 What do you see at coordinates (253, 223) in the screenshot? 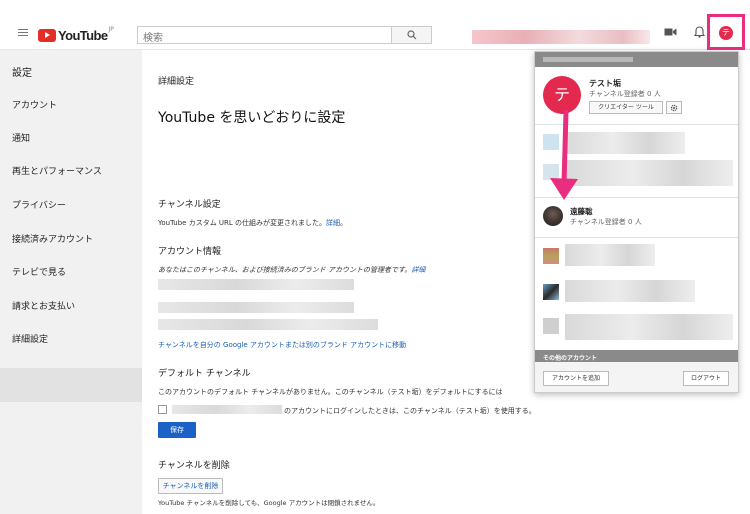
I see `channel-settings-text: YouTube カスタム URL の仕組みが変更されました。詳細。` at bounding box center [253, 223].